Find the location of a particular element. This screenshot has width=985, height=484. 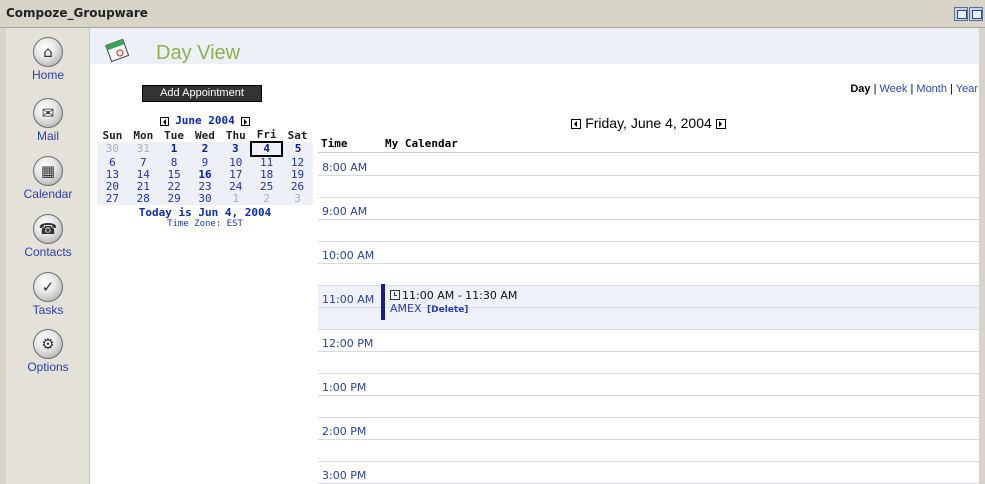

time-label: 2:00 PM is located at coordinates (344, 431).